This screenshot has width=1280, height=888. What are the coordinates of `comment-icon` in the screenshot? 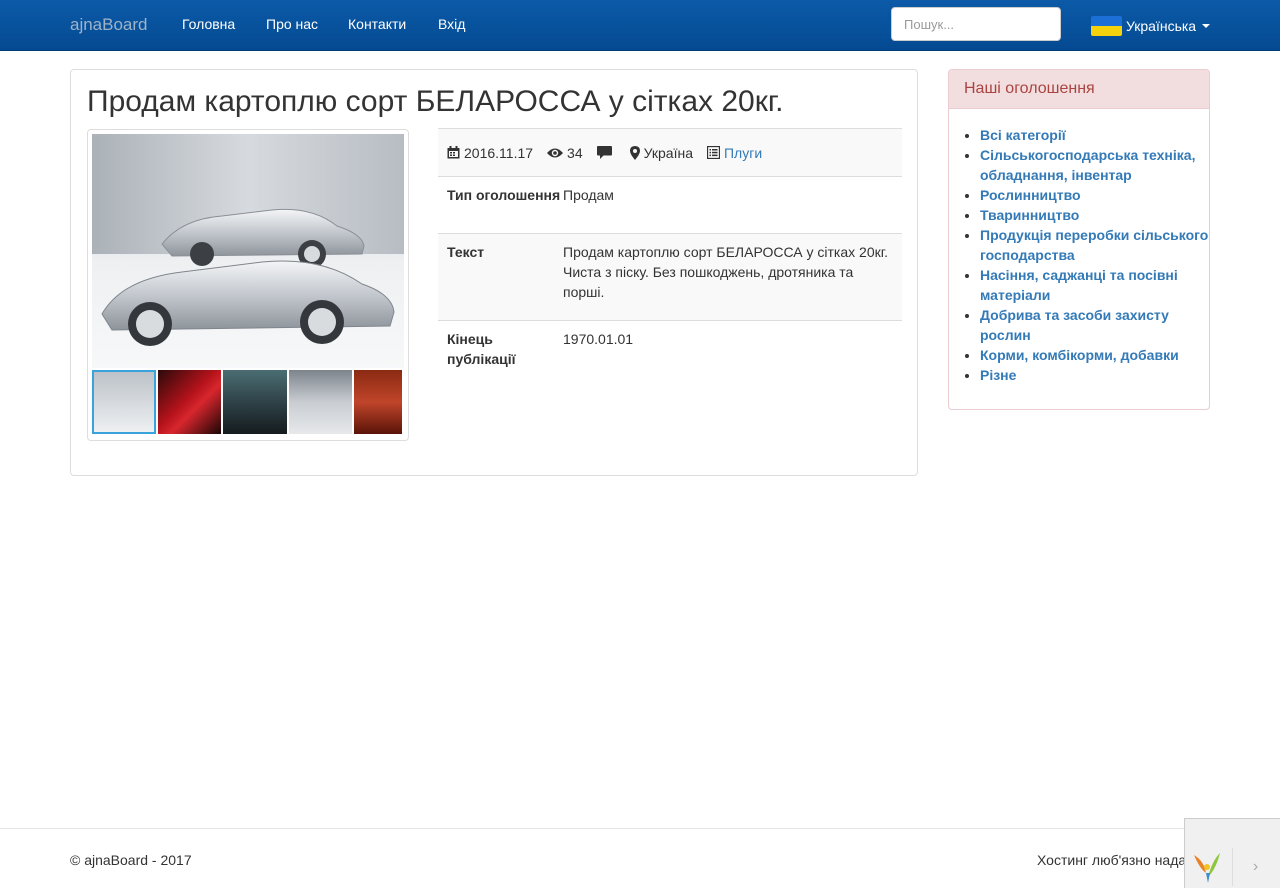 It's located at (604, 152).